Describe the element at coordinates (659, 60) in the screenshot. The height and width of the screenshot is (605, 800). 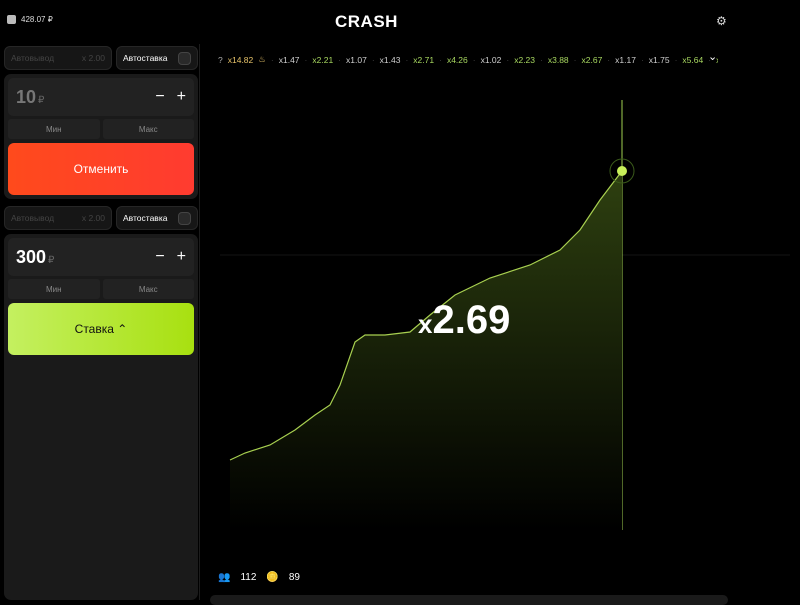
I see `history-item: x1.75` at that location.